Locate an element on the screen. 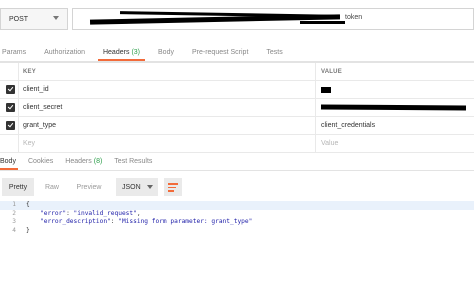 The height and width of the screenshot is (300, 474). new-key-input: Key is located at coordinates (167, 143).